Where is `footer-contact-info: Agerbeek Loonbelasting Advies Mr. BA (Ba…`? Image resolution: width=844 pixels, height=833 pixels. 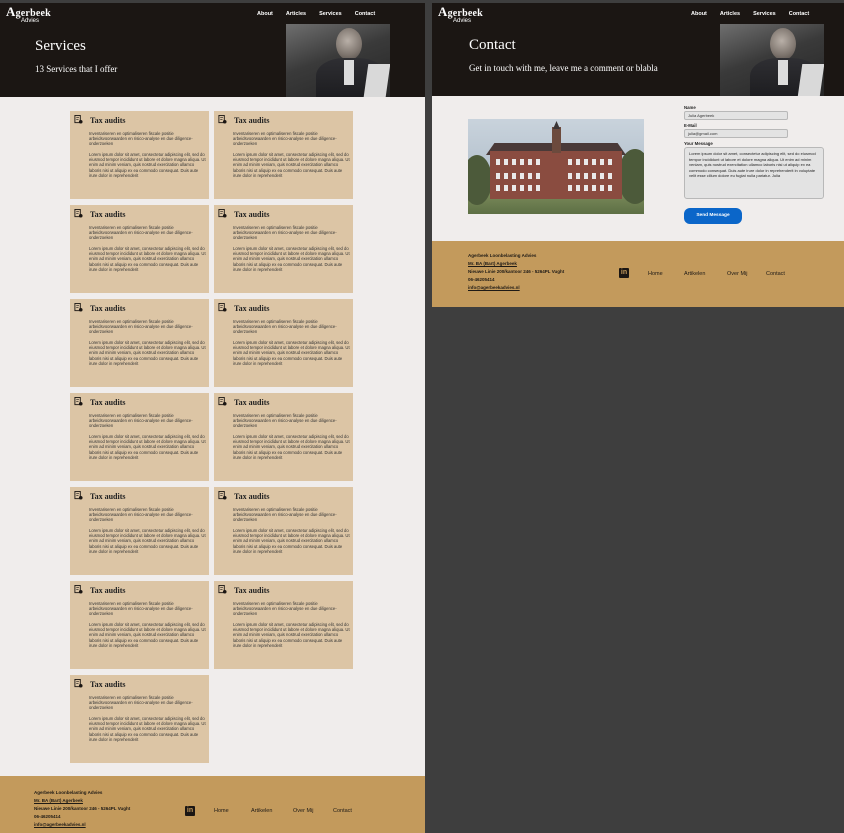 footer-contact-info: Agerbeek Loonbelasting Advies Mr. BA (Ba… is located at coordinates (82, 809).